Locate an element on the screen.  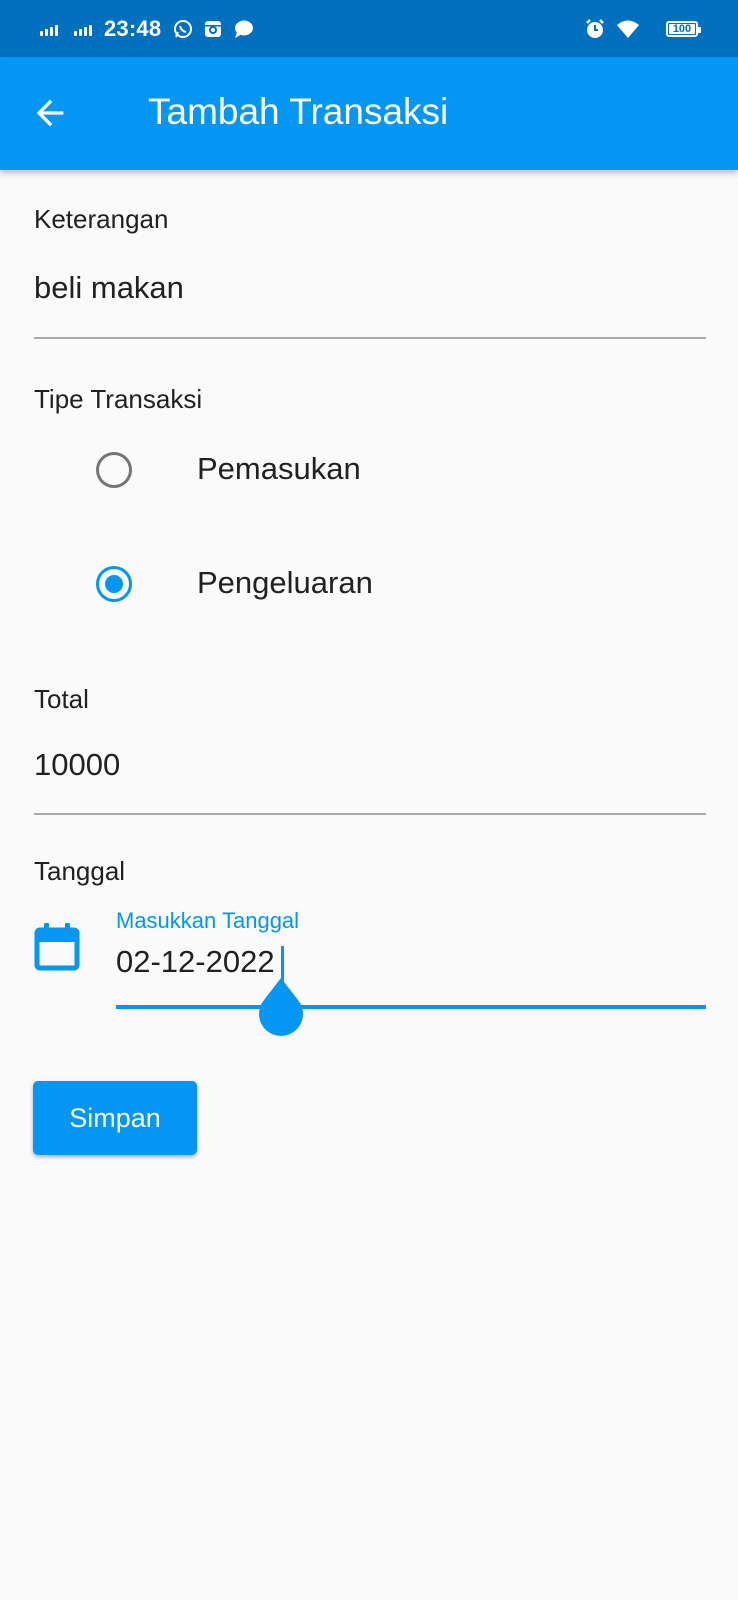
text-selection-handle is located at coordinates (281, 1008).